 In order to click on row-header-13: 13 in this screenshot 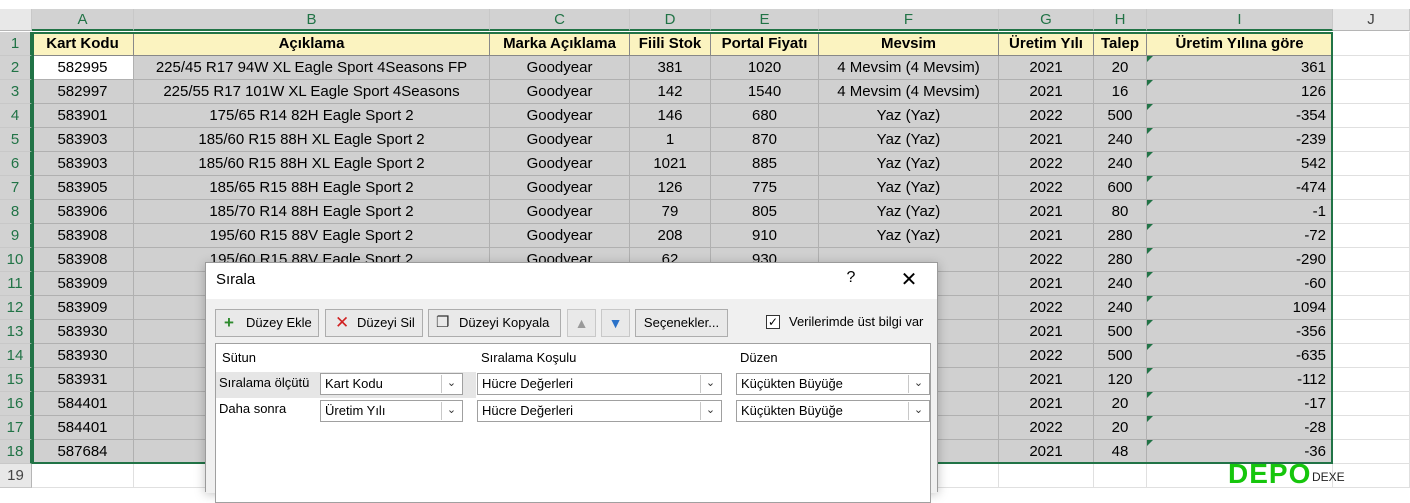, I will do `click(16, 332)`.